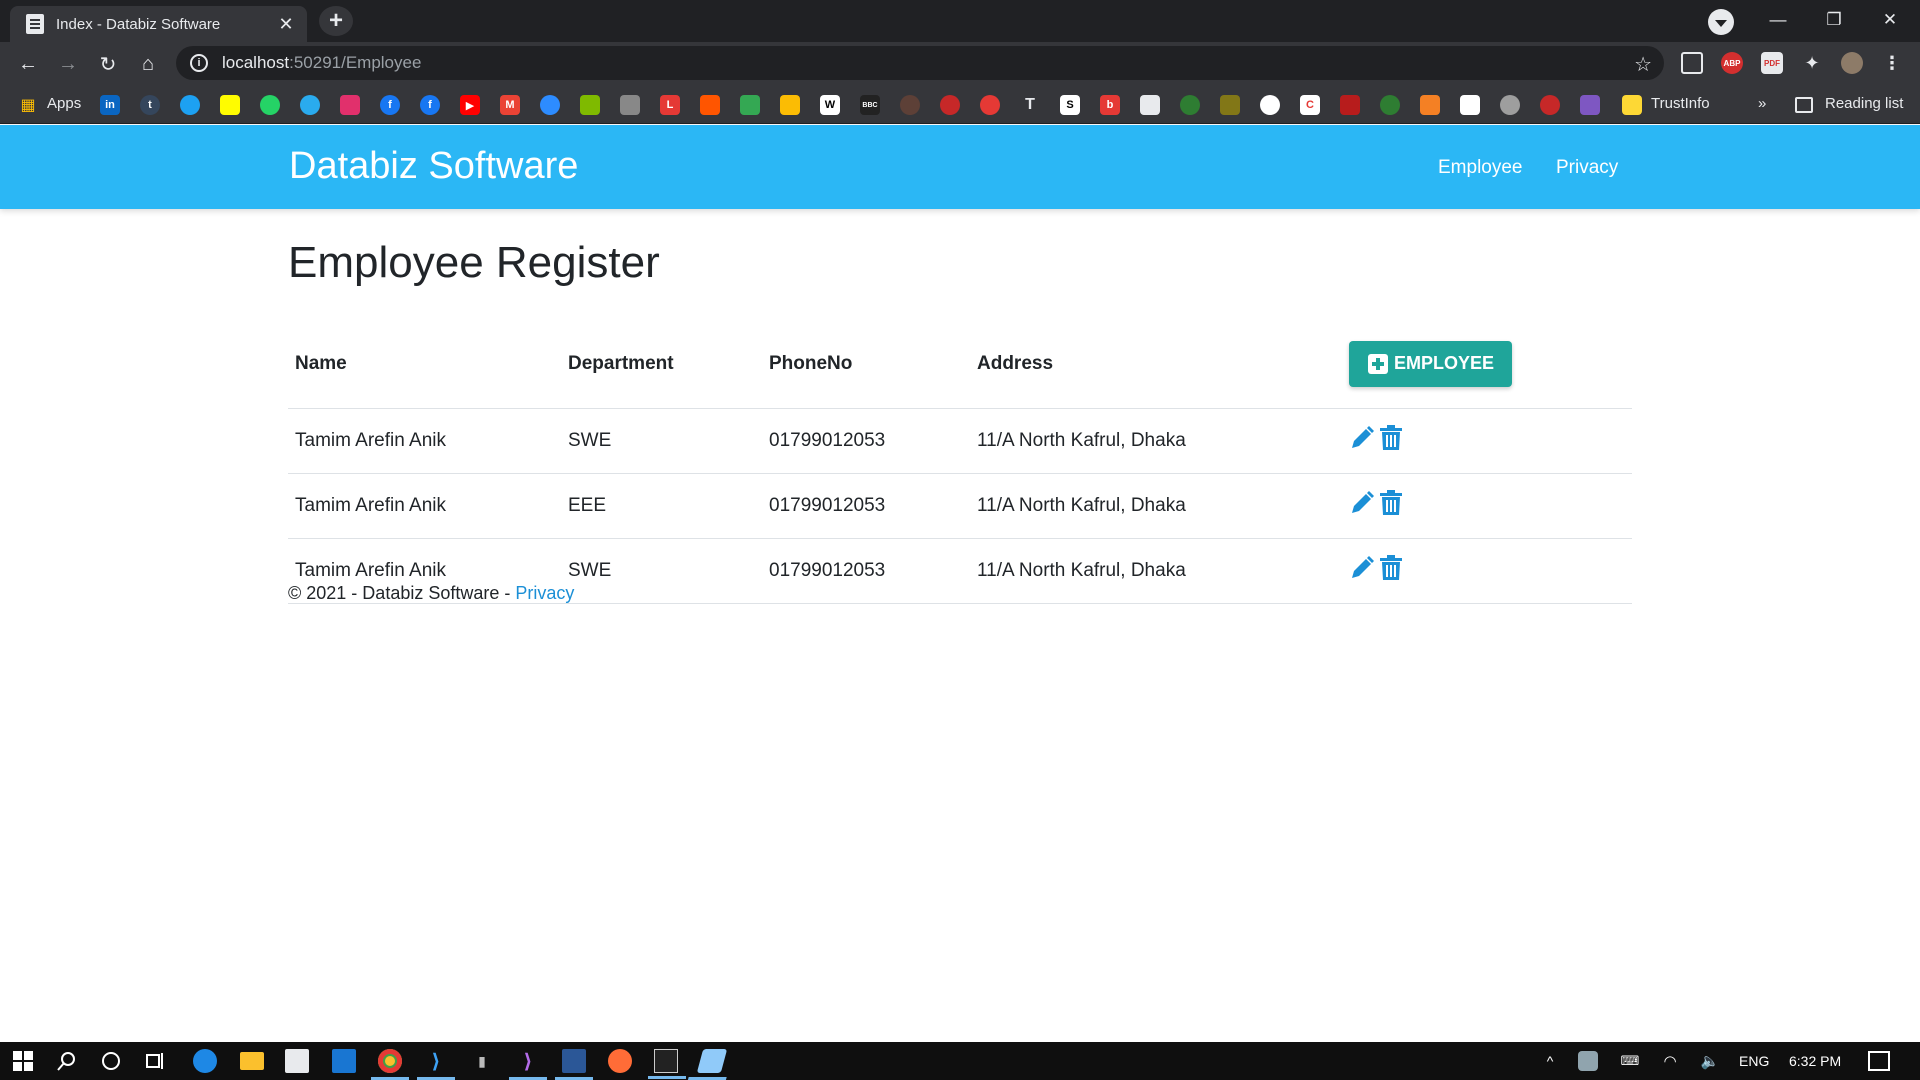 The width and height of the screenshot is (1920, 1080). Describe the element at coordinates (390, 1064) in the screenshot. I see `chrome-taskbar-icon` at that location.